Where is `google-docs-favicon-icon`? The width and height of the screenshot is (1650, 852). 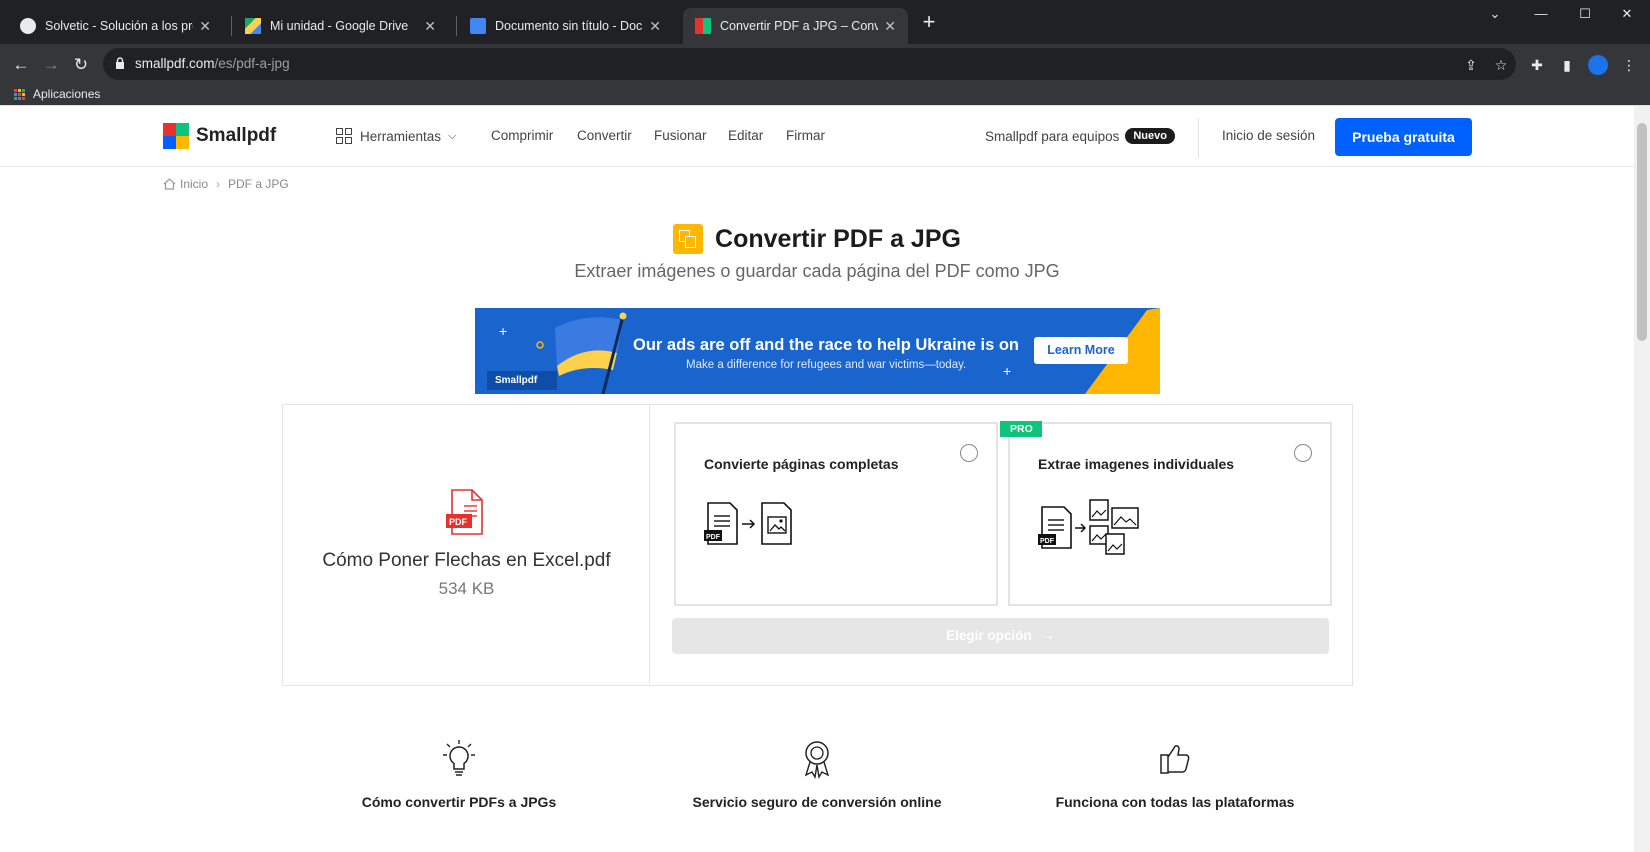 google-docs-favicon-icon is located at coordinates (478, 26).